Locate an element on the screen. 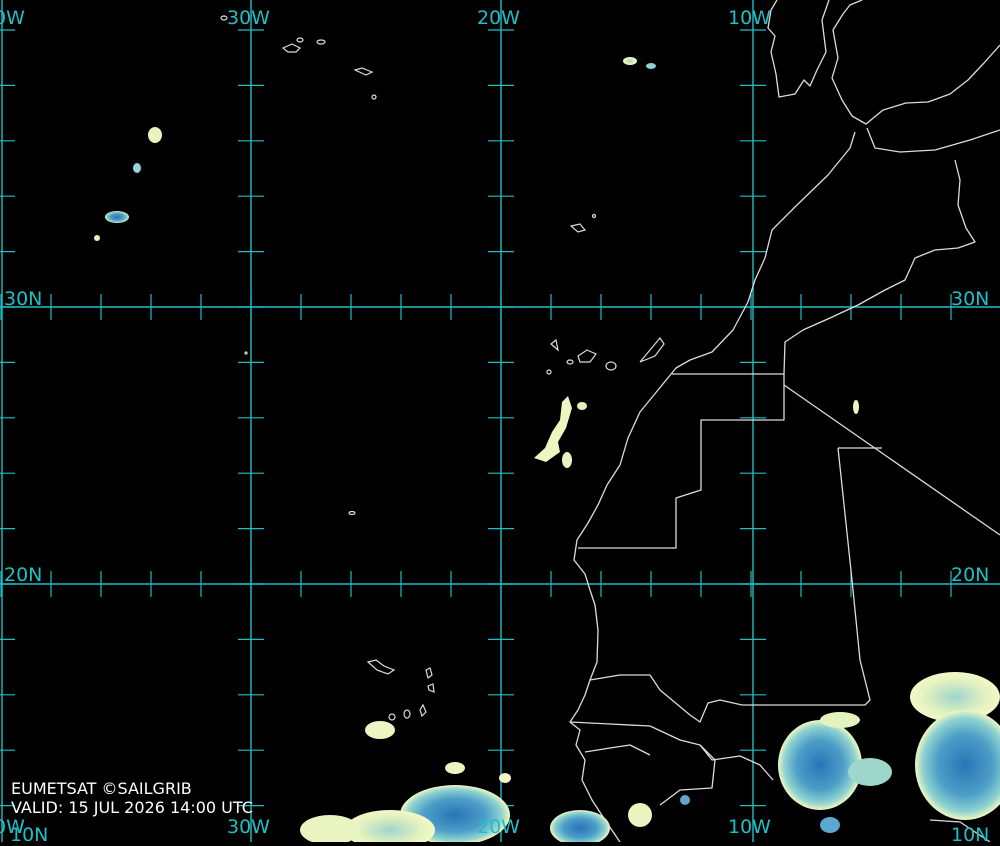 Image resolution: width=1000 pixels, height=846 pixels. valid-time: VALID: 15 JUL 2026 14:00 UTC is located at coordinates (132, 807).